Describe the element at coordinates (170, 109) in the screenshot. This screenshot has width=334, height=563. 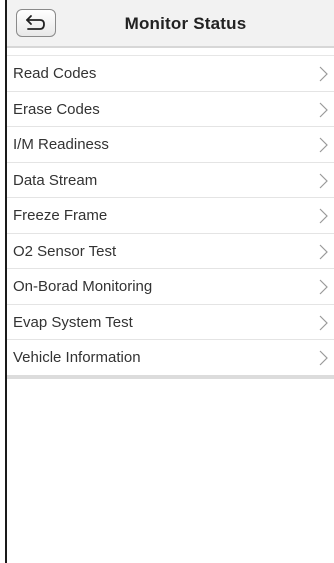
I see `menu-item-erase-codes: Erase Codes` at that location.